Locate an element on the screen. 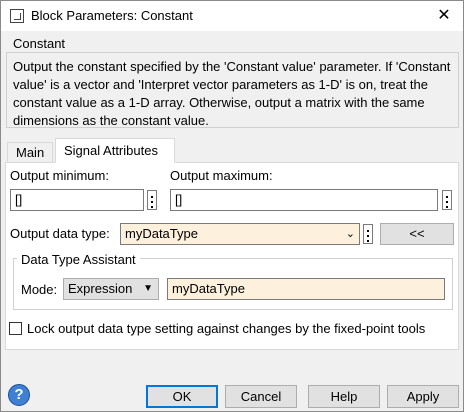  mode-label: Mode: is located at coordinates (39, 289).